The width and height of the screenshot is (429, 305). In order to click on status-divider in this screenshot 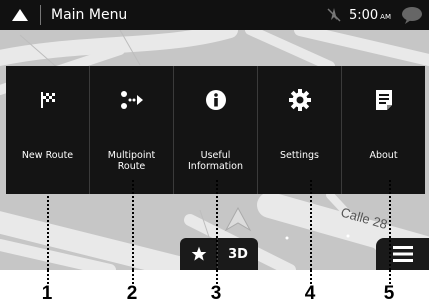, I will do `click(40, 15)`.